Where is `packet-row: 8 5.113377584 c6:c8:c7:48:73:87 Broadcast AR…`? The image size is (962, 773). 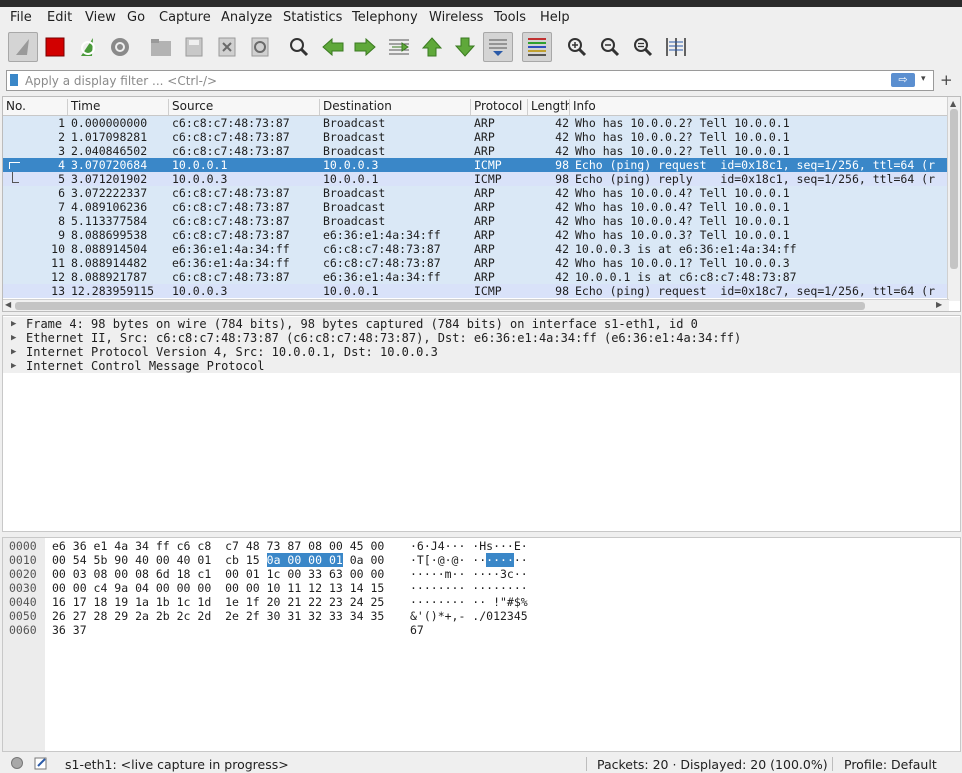 packet-row: 8 5.113377584 c6:c8:c7:48:73:87 Broadcast AR… is located at coordinates (476, 221).